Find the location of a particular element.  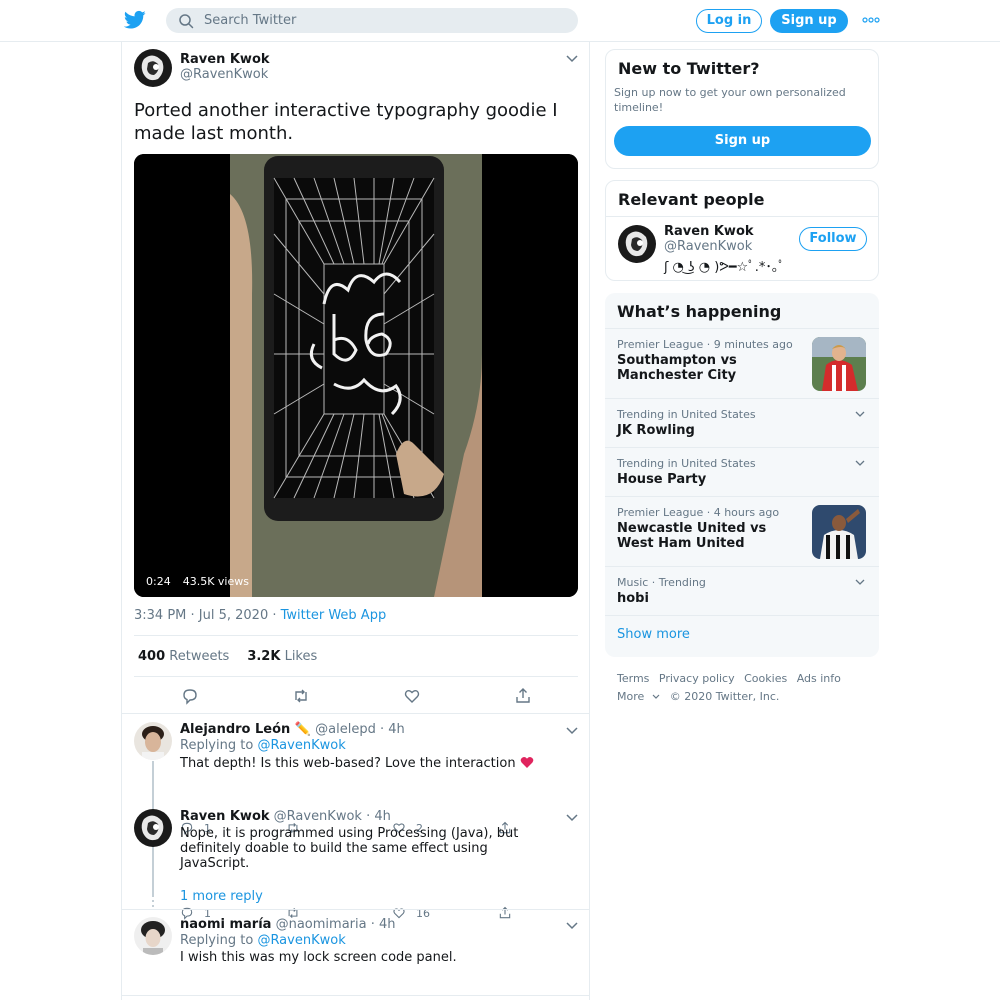

likes-count: 3.2K is located at coordinates (264, 656).